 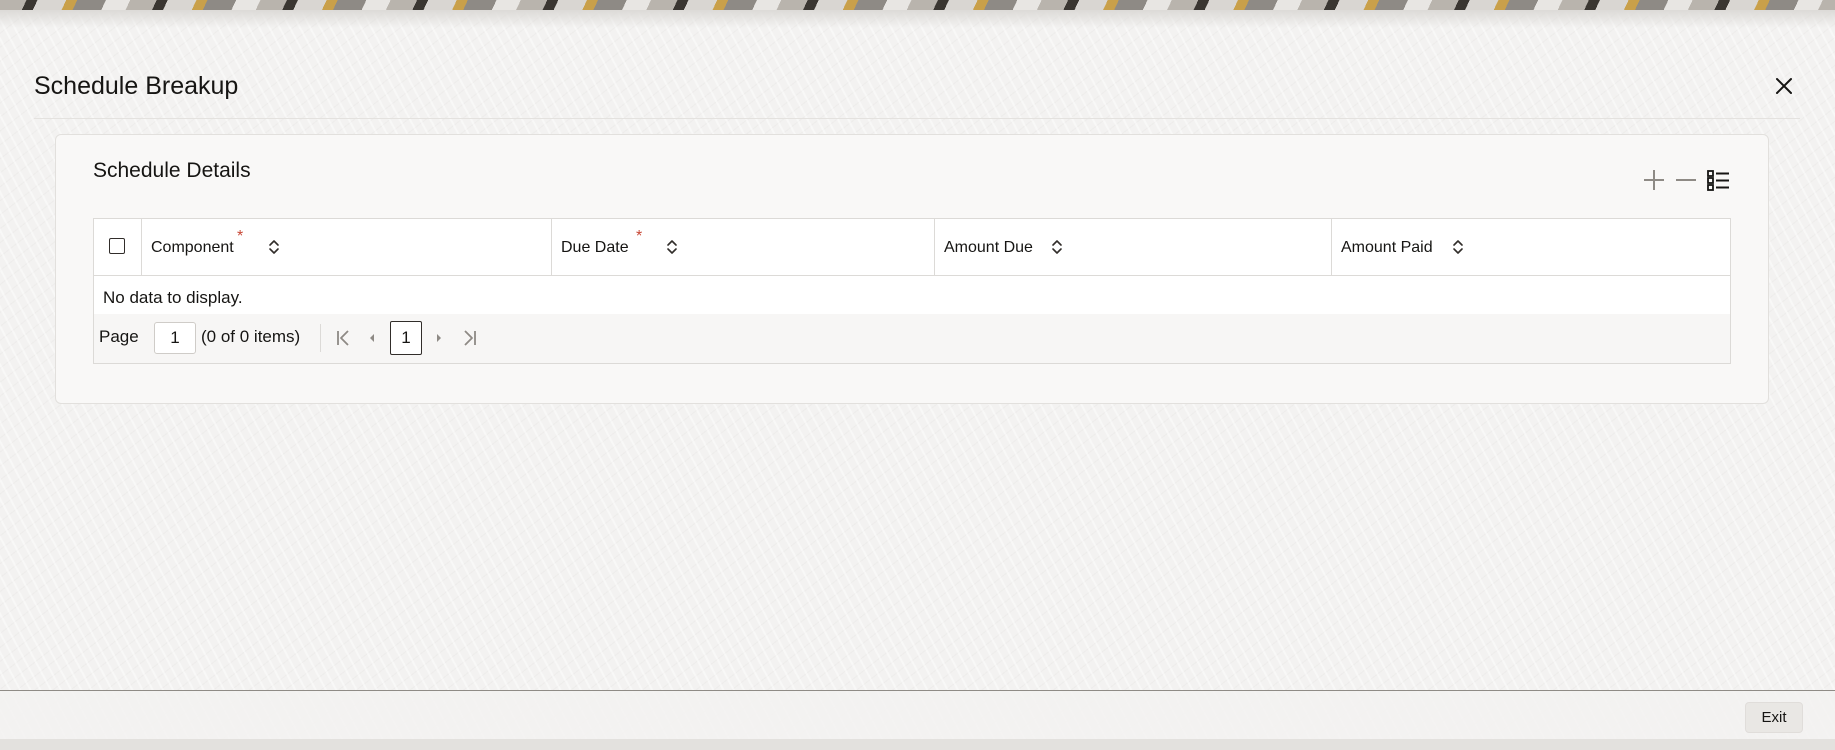 I want to click on exit-button: Exit, so click(x=1774, y=717).